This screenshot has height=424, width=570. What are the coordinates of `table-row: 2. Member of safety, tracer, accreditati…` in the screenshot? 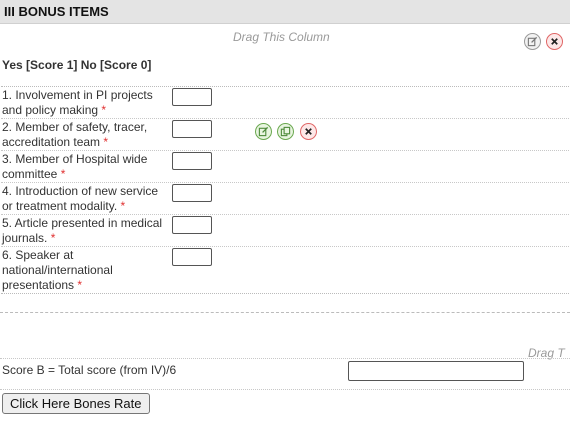 It's located at (285, 135).